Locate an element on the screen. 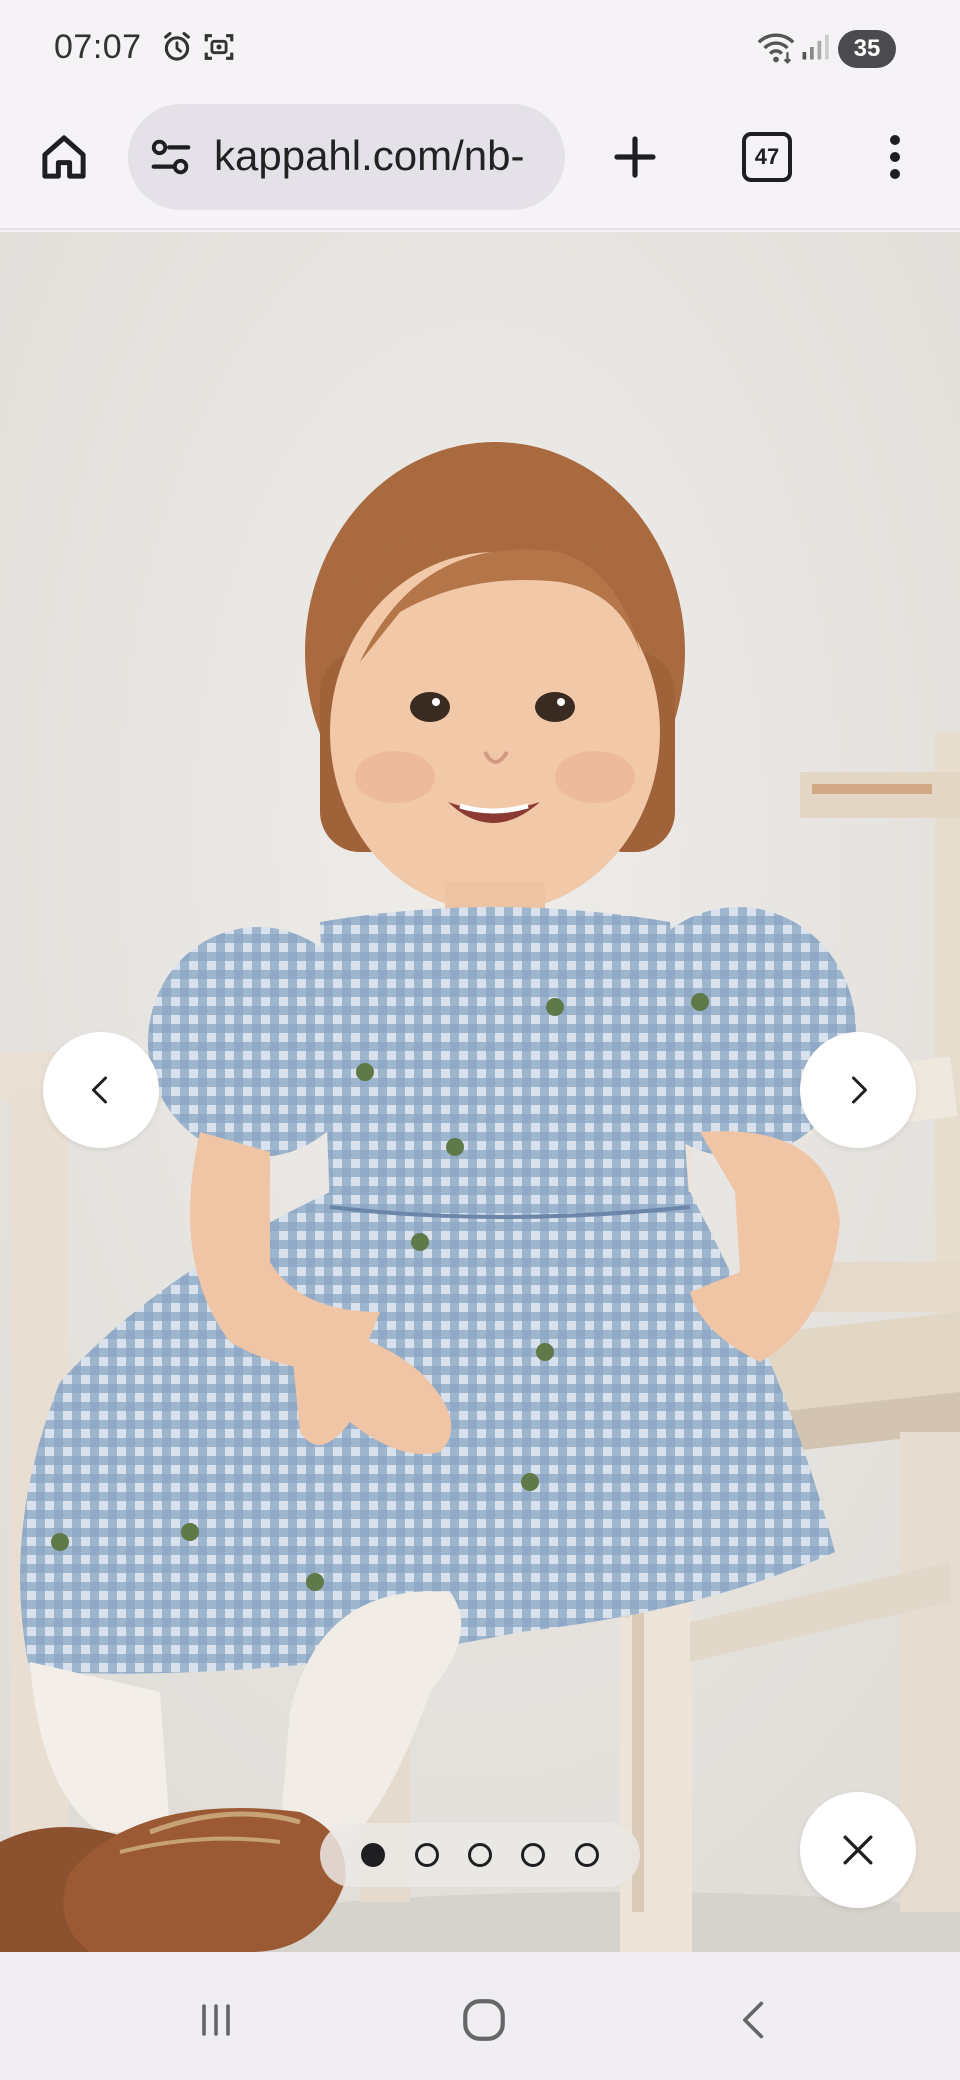  previous-image-button is located at coordinates (101, 1090).